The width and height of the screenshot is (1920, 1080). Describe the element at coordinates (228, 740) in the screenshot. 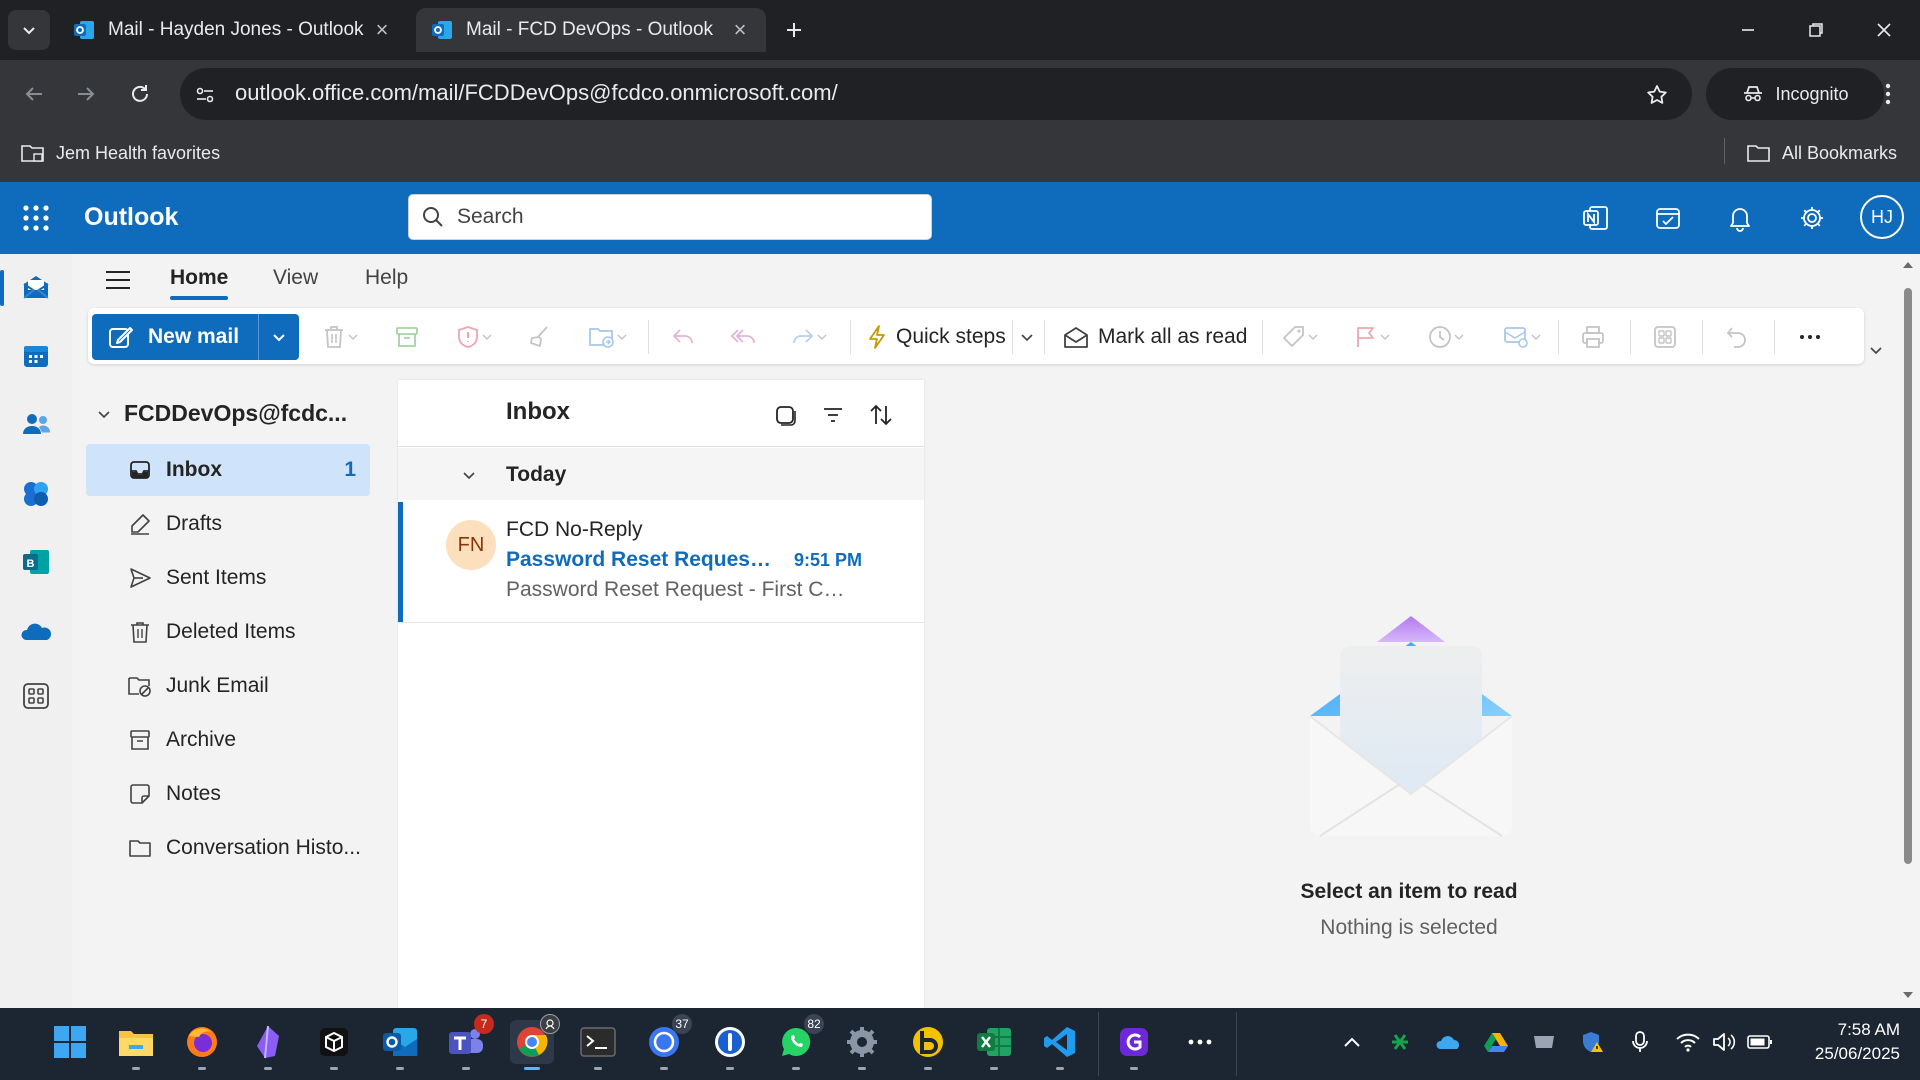

I see `folder-archive: Archive` at that location.